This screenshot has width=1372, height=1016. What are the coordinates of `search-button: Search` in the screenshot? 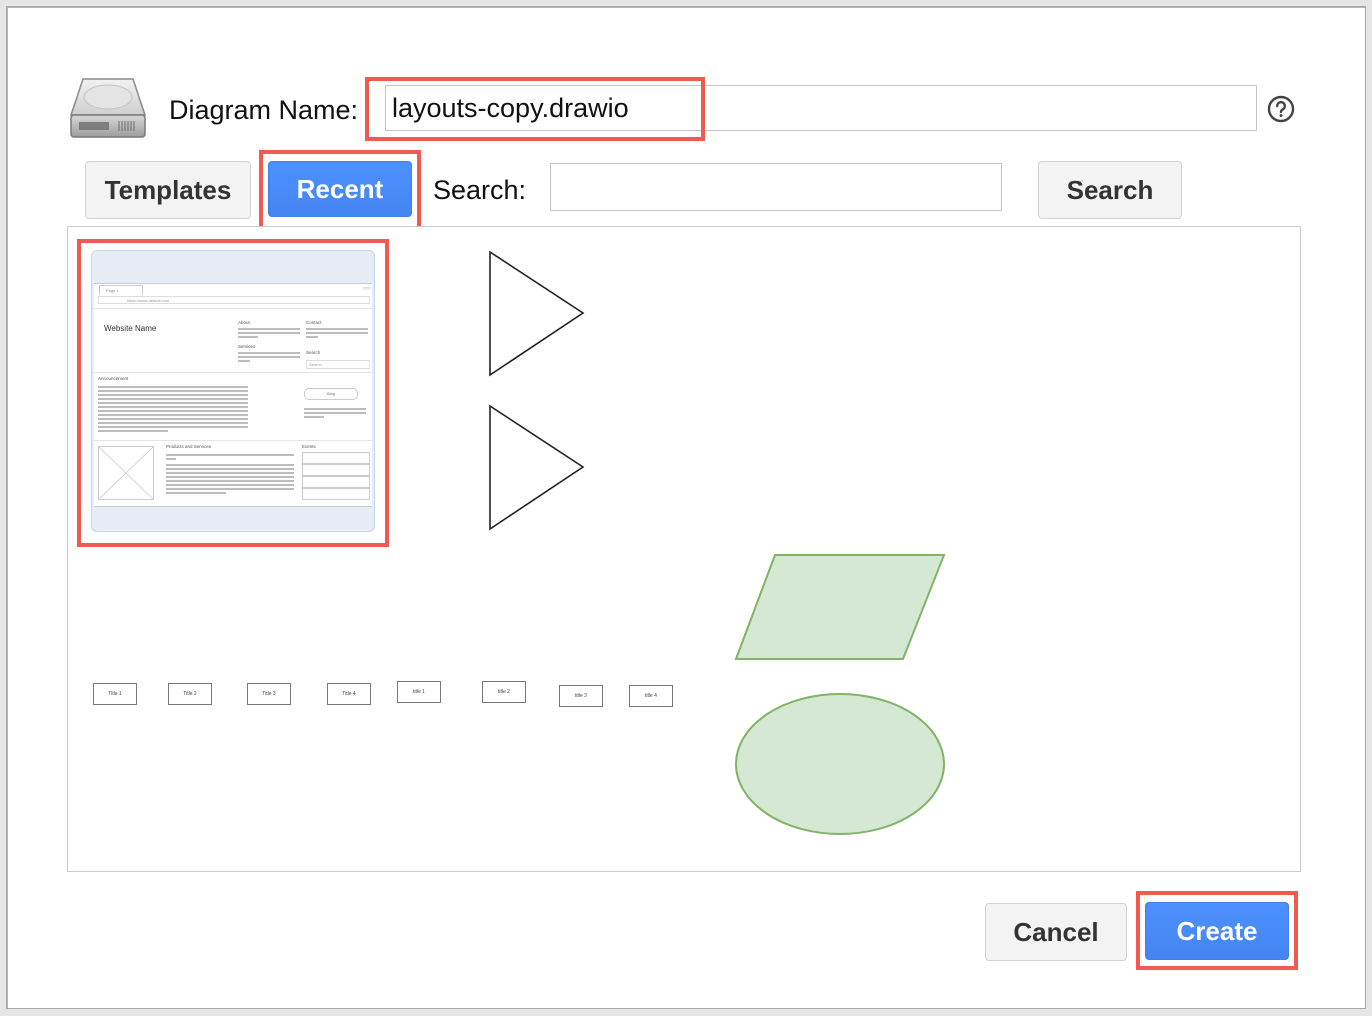 It's located at (1110, 190).